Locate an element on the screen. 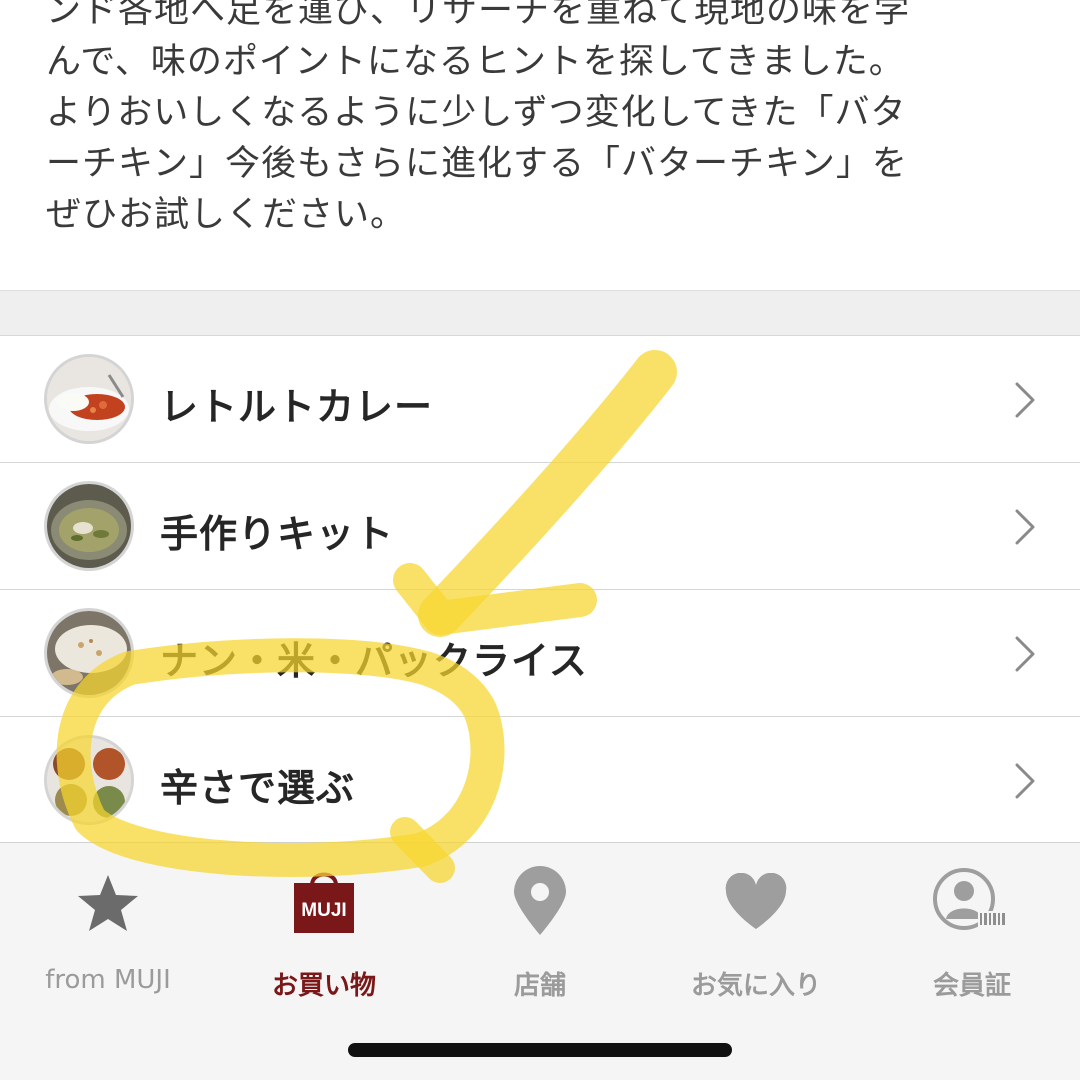  category-label: 手作りキット is located at coordinates (277, 534).